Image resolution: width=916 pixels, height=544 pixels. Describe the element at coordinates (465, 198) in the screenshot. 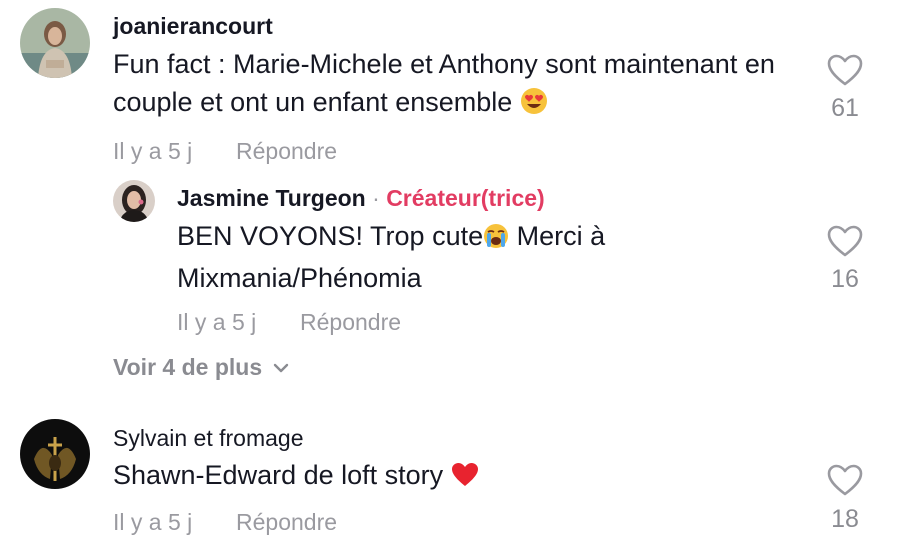

I see `creator-badge: Créateur(trice)` at that location.